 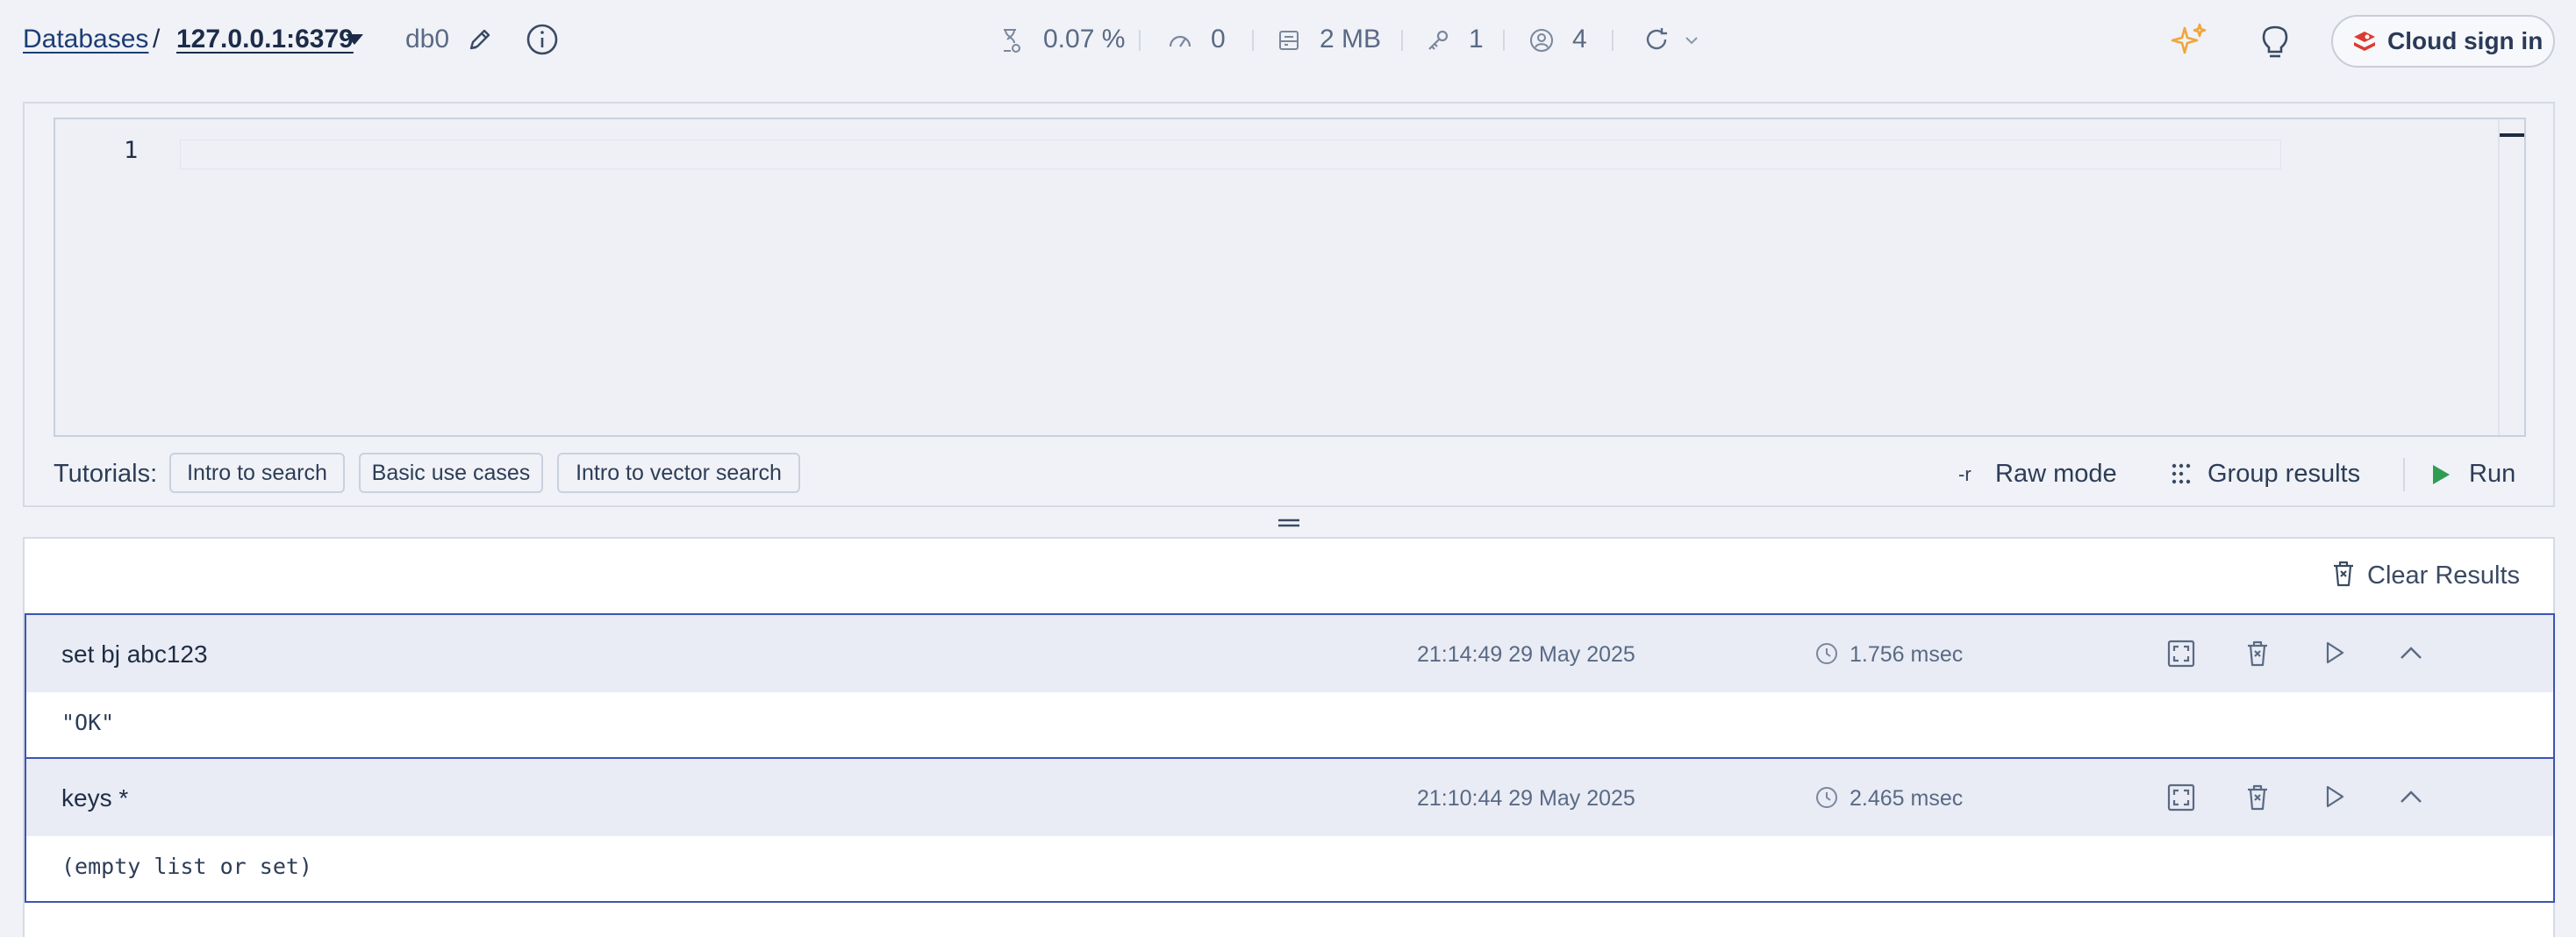 I want to click on clear-results-button: Clear Results, so click(x=2443, y=575).